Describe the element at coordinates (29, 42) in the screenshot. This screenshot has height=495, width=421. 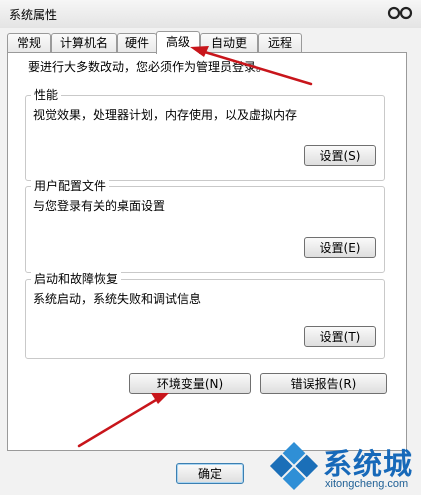
I see `tab-general: 常规` at that location.